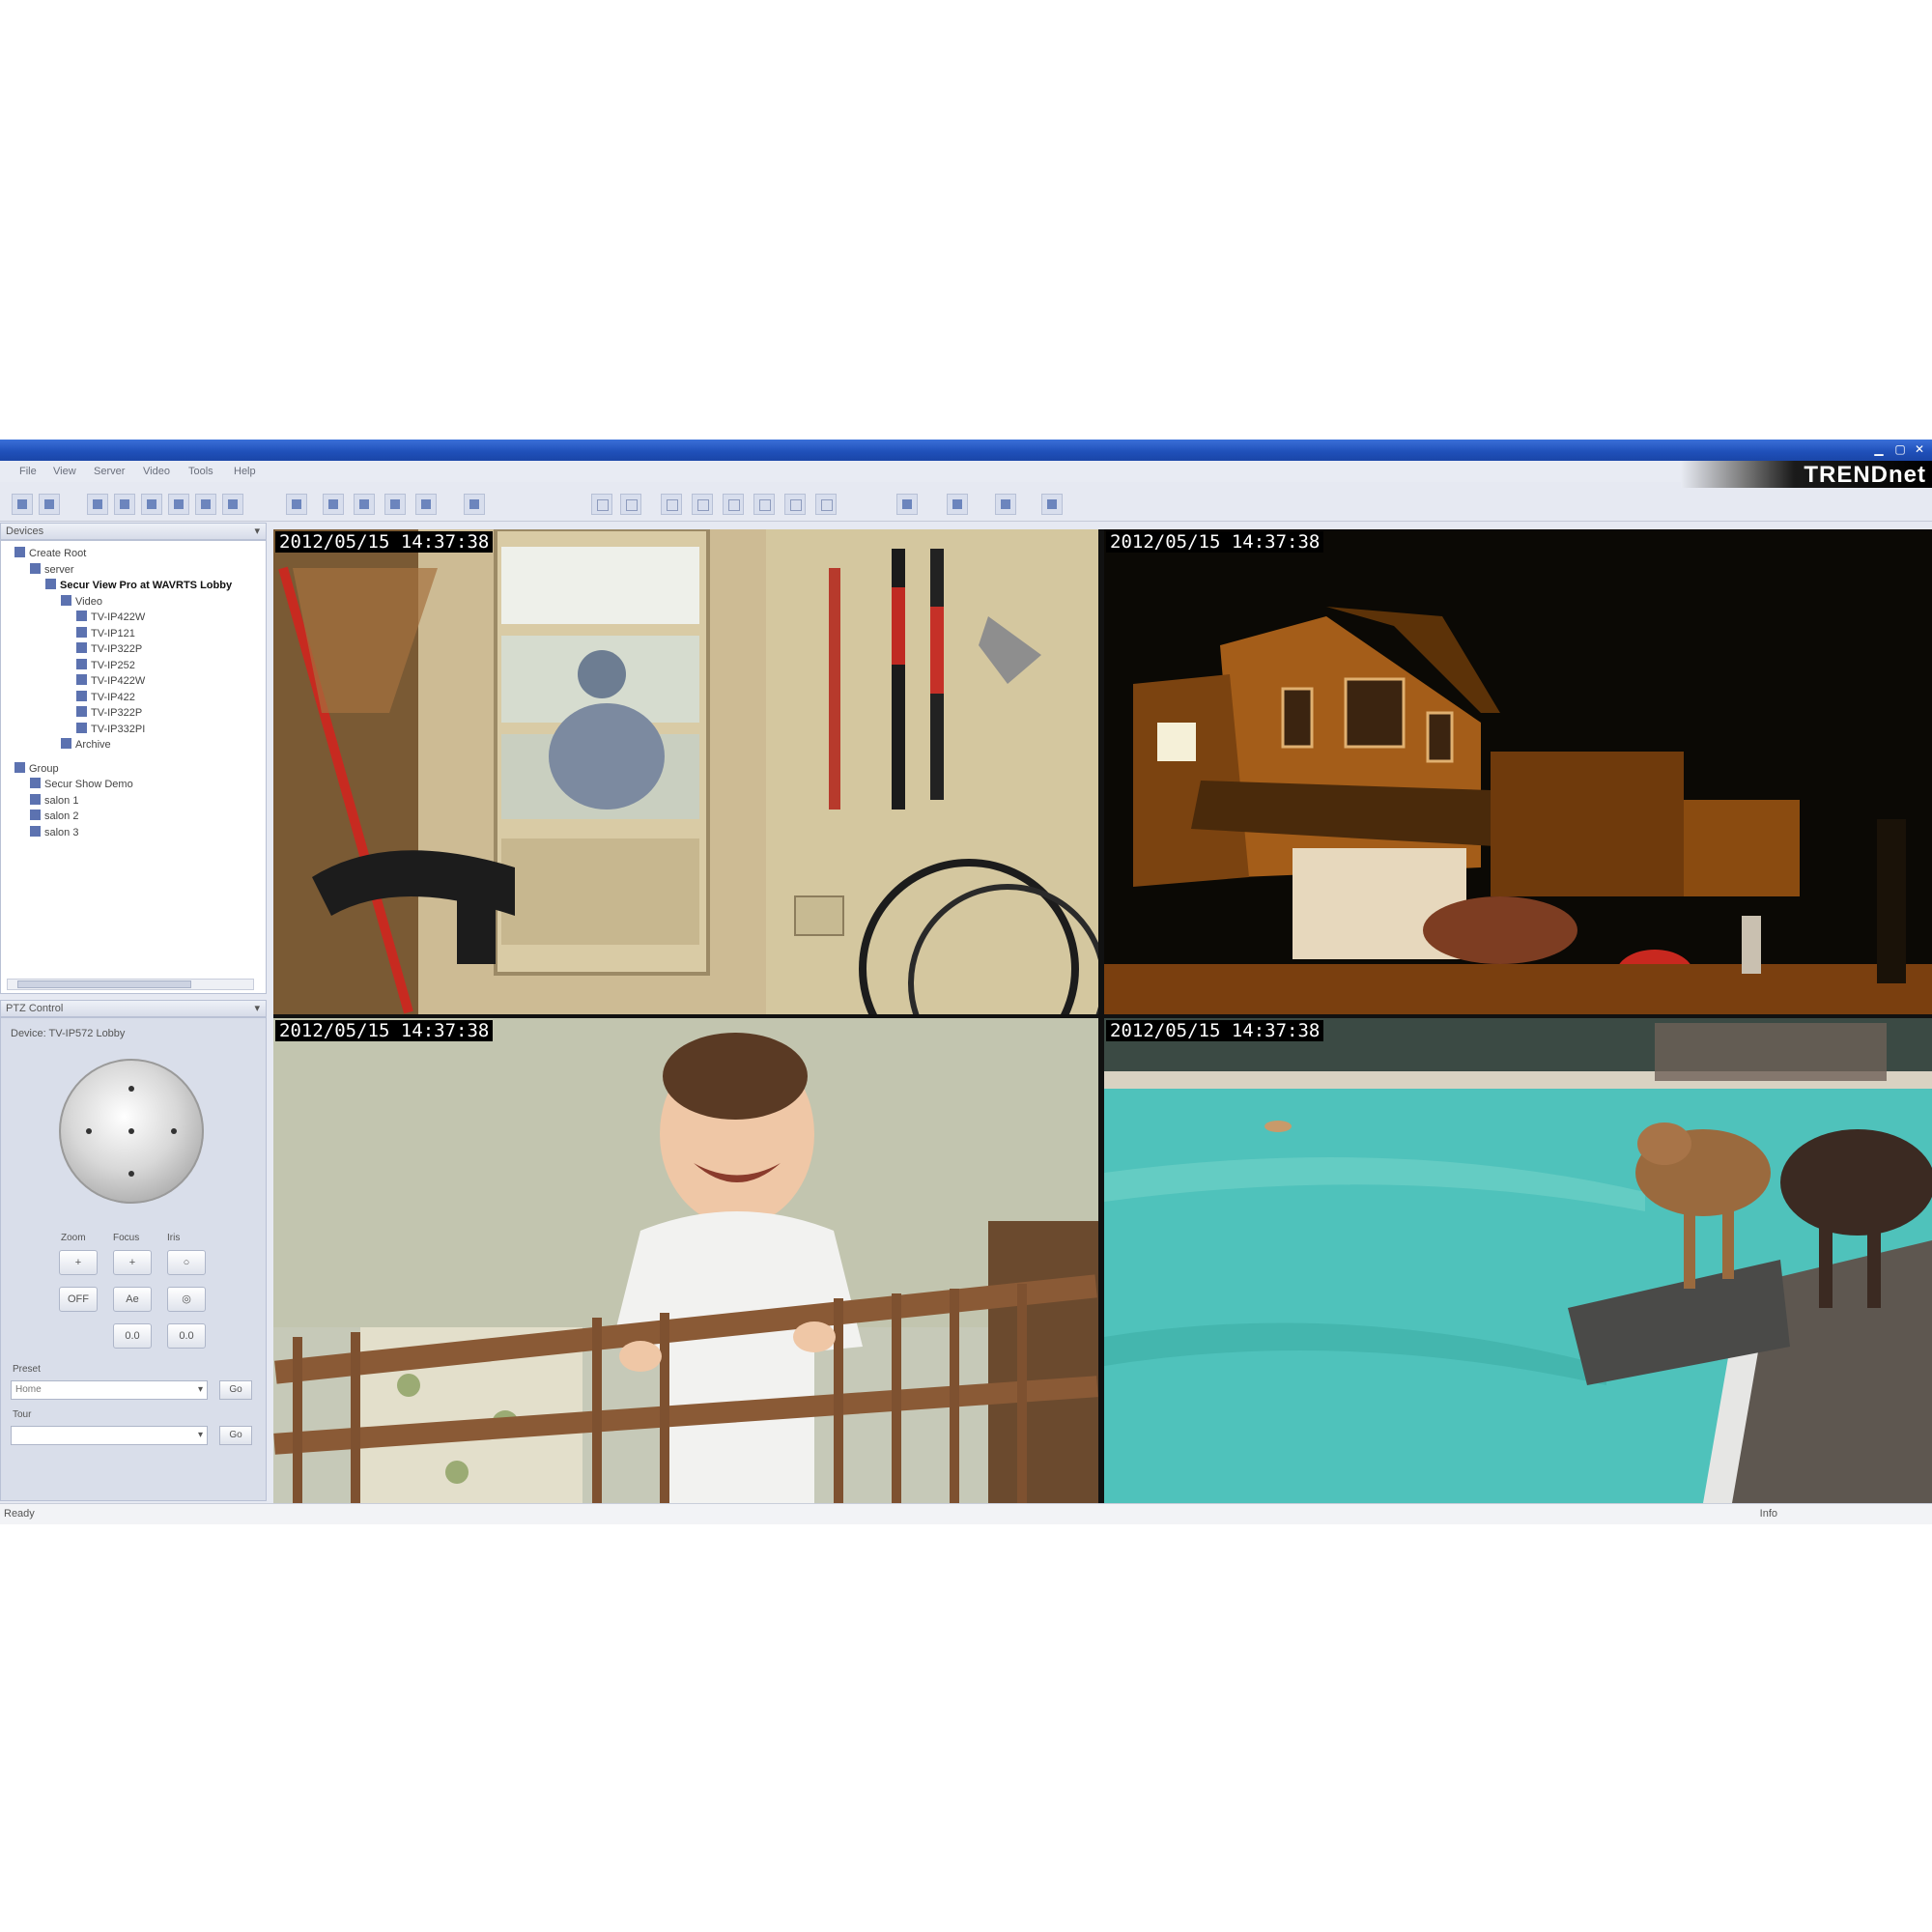 The image size is (1932, 1932). What do you see at coordinates (89, 1131) in the screenshot?
I see `dome-left-dot` at bounding box center [89, 1131].